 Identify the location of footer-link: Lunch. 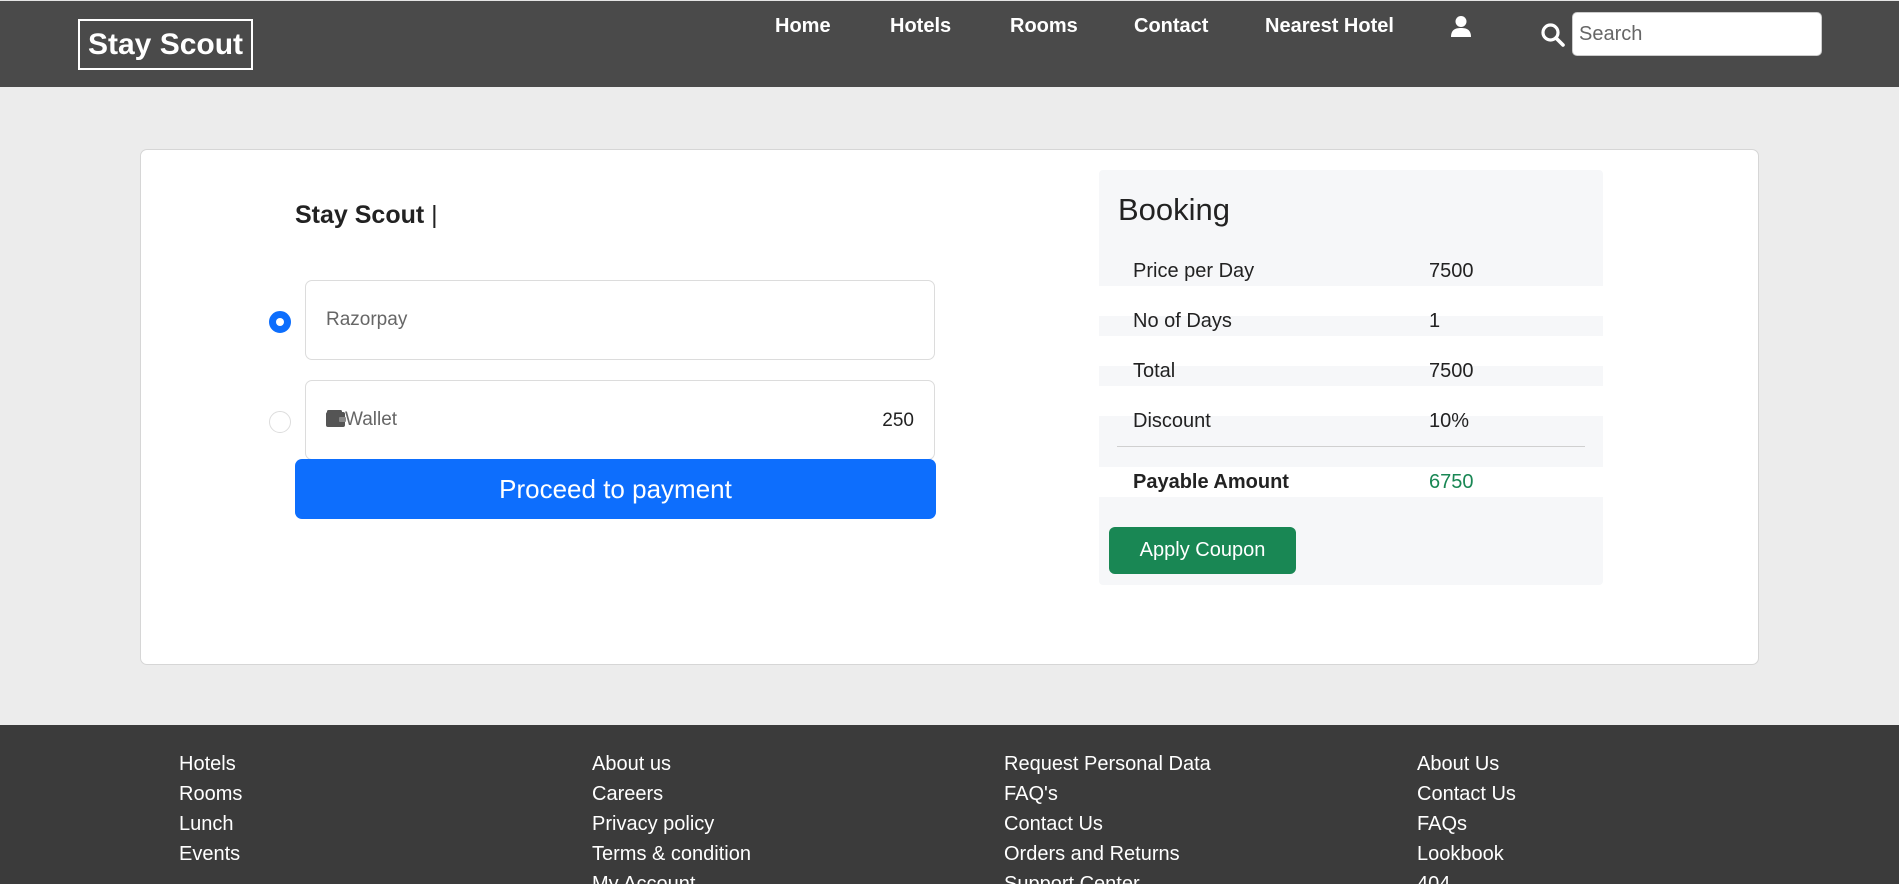
(210, 824).